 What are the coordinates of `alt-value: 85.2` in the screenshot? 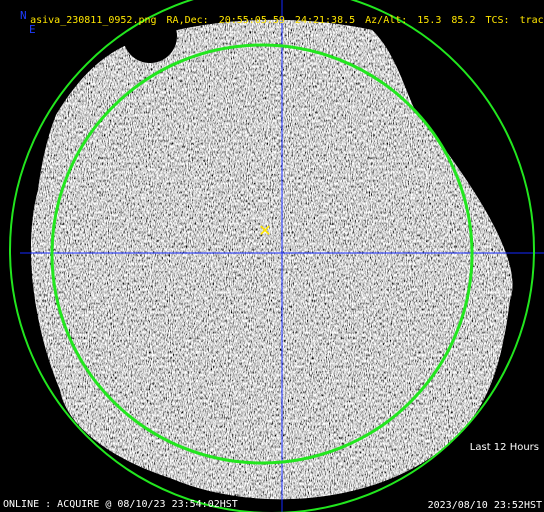 It's located at (463, 20).